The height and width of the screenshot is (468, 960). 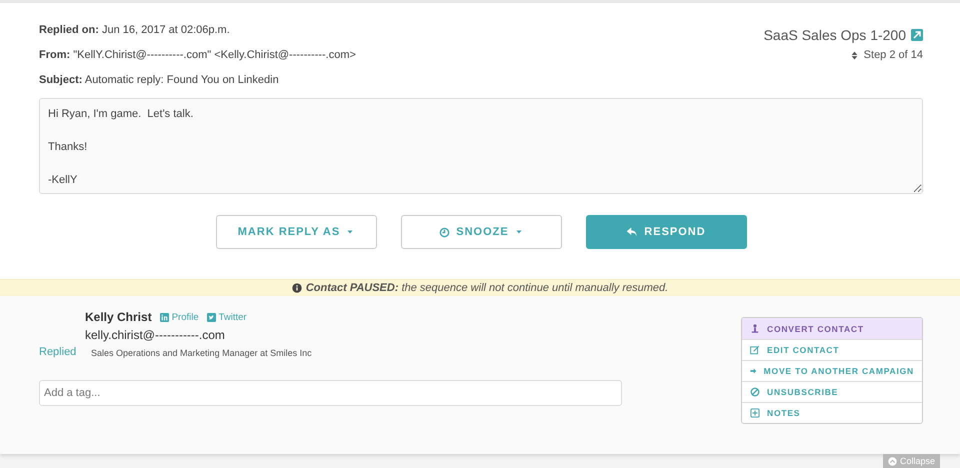 I want to click on profile-link: Profile, so click(x=179, y=317).